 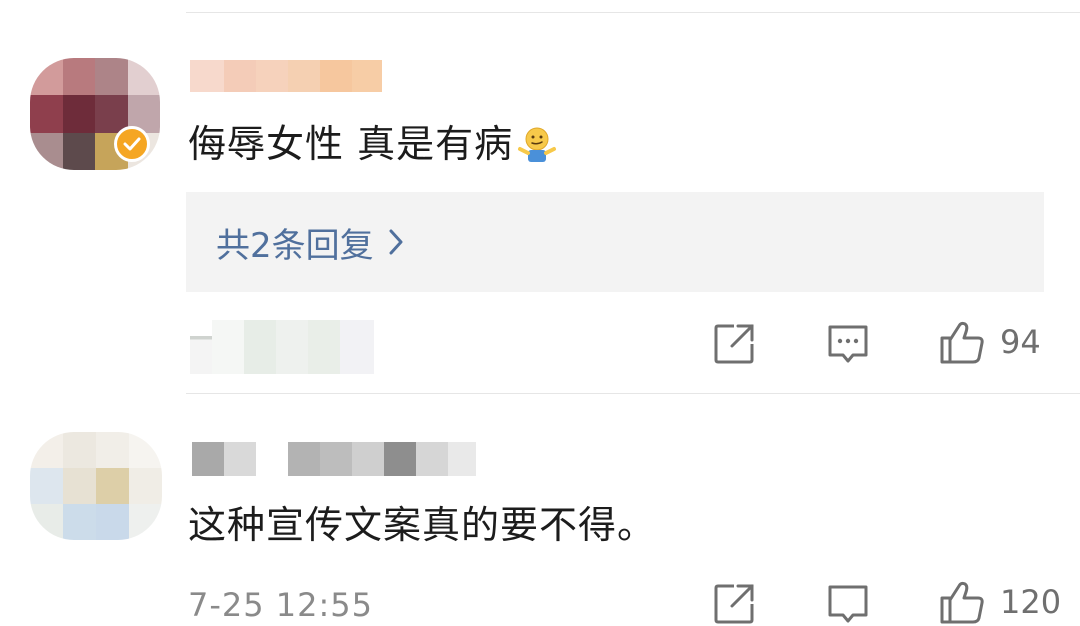 I want to click on comment-text: 侮辱女性 真是有病, so click(x=372, y=144).